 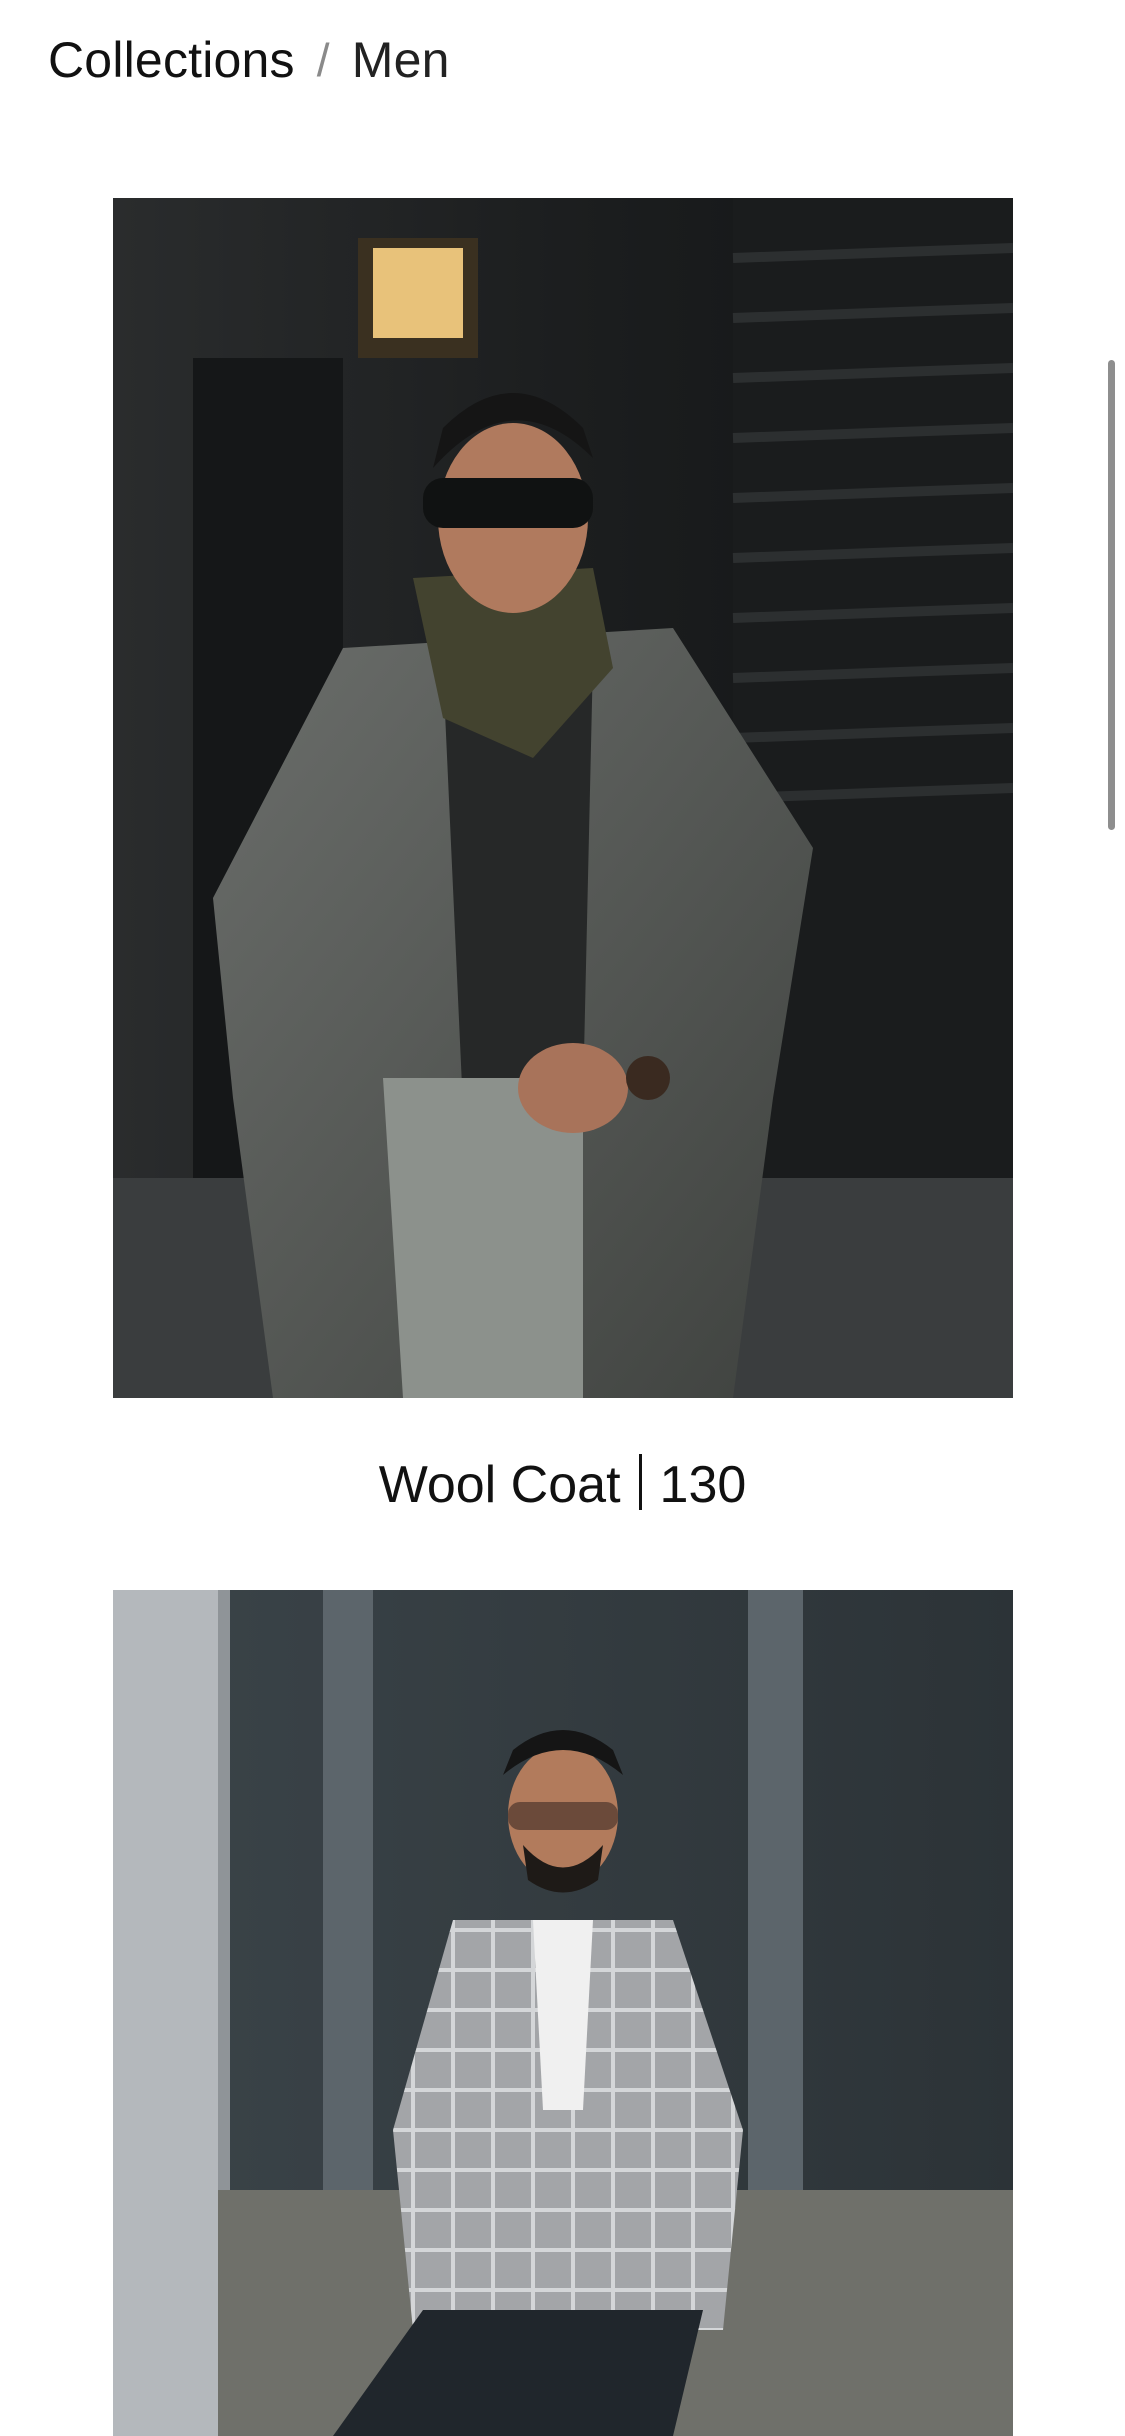 I want to click on product-name: Wool Coat, so click(x=499, y=1485).